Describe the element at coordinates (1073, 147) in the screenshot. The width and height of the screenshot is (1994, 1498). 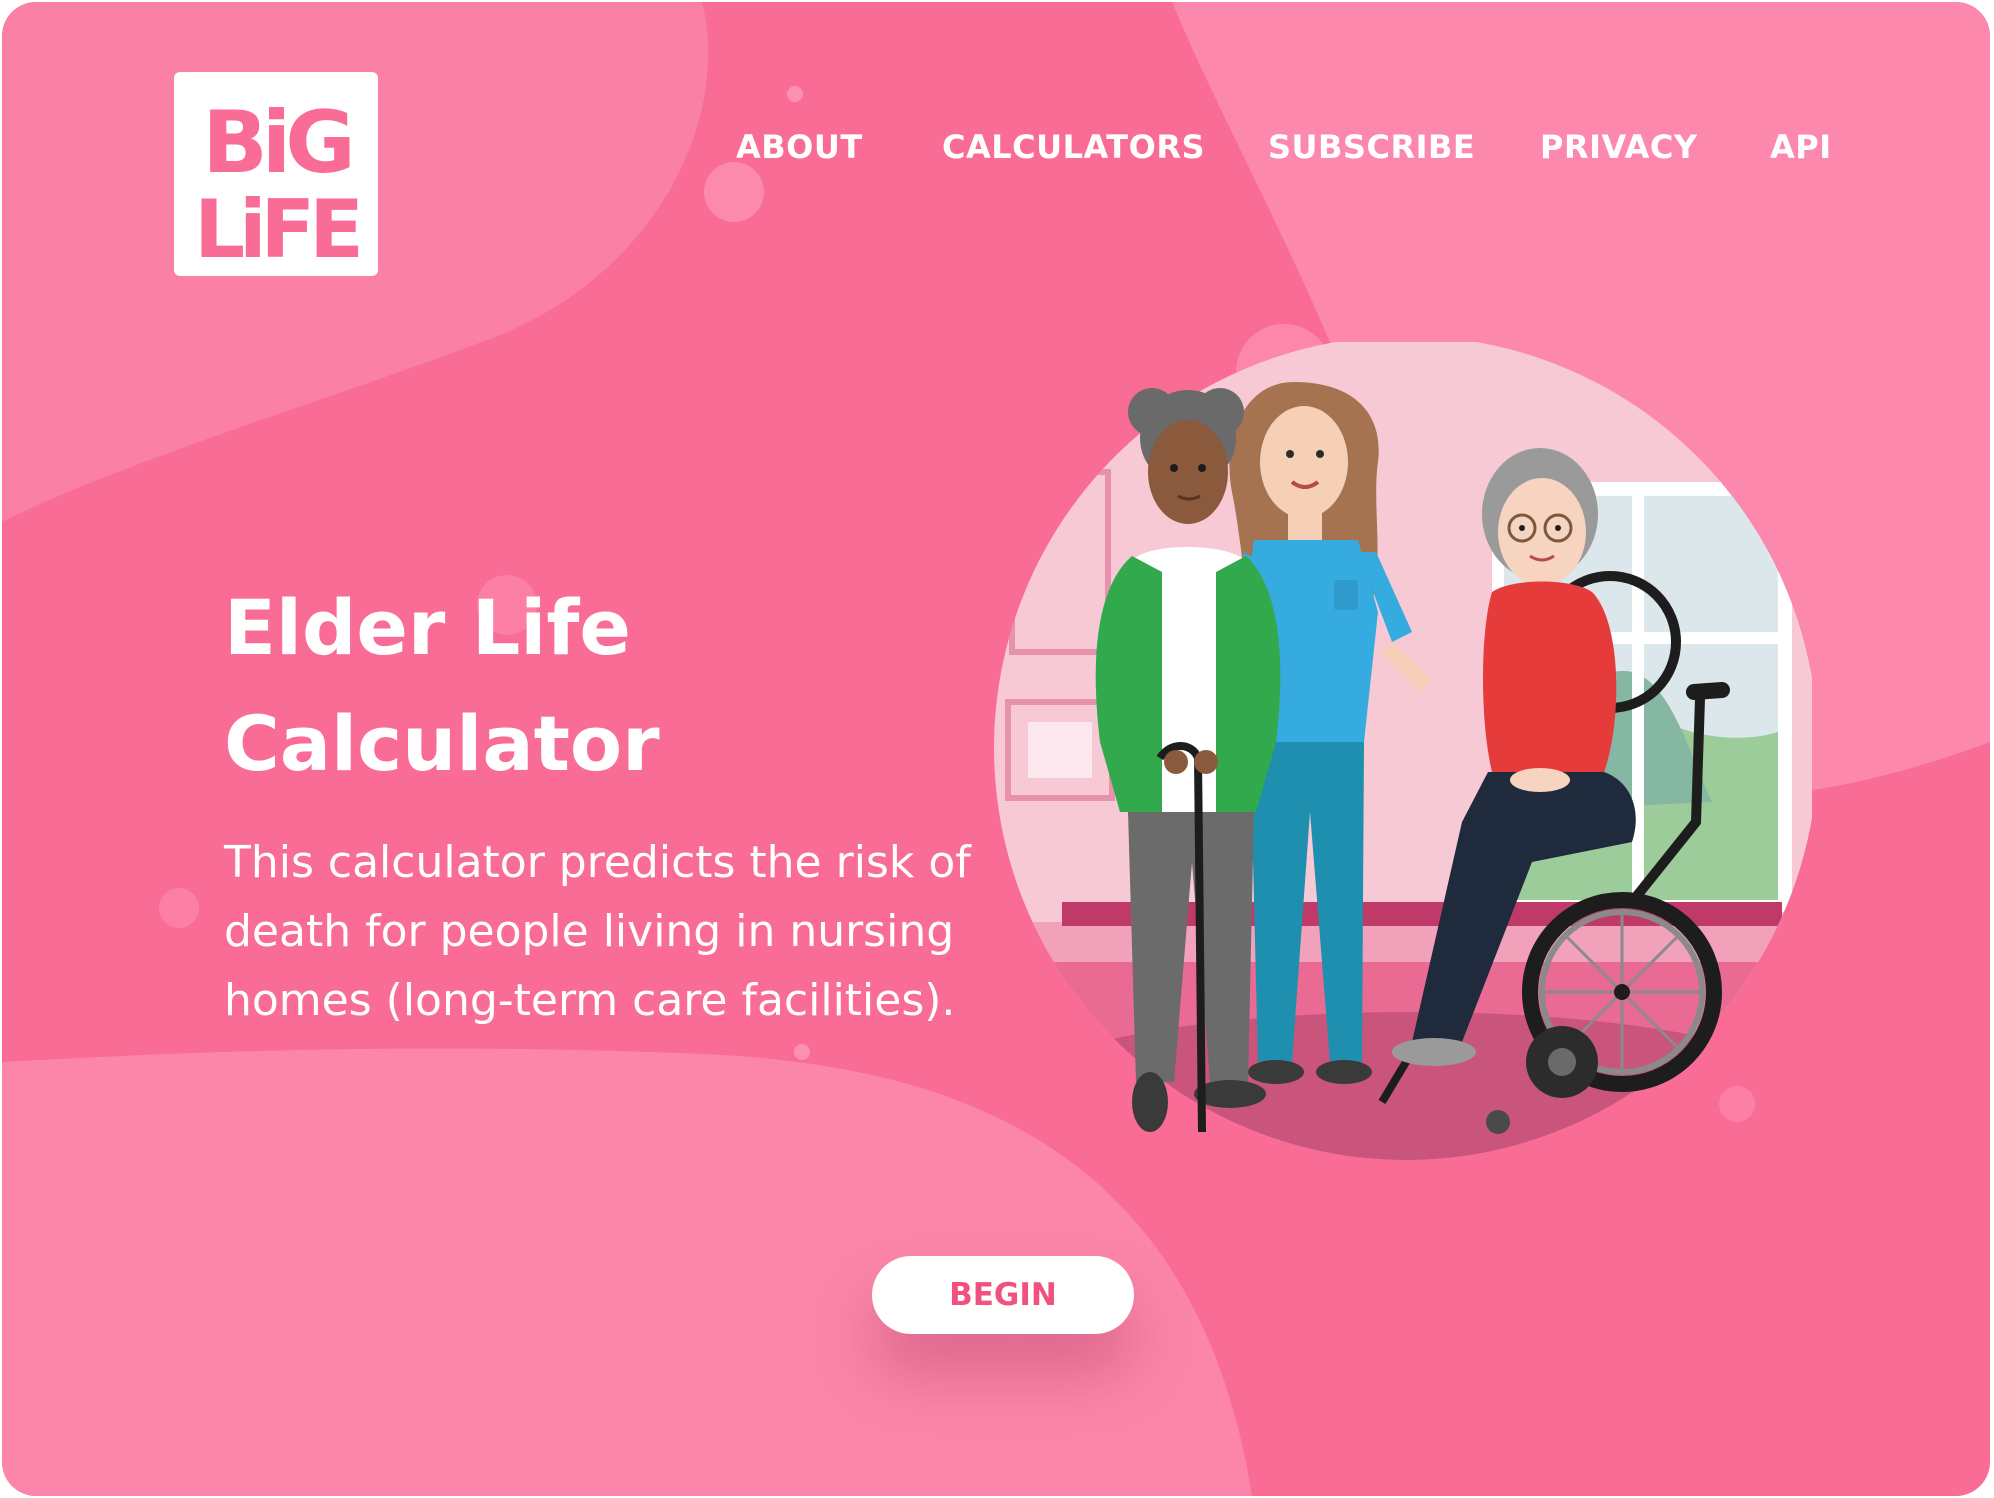
I see `nav-calculators: CALCULATORS` at that location.